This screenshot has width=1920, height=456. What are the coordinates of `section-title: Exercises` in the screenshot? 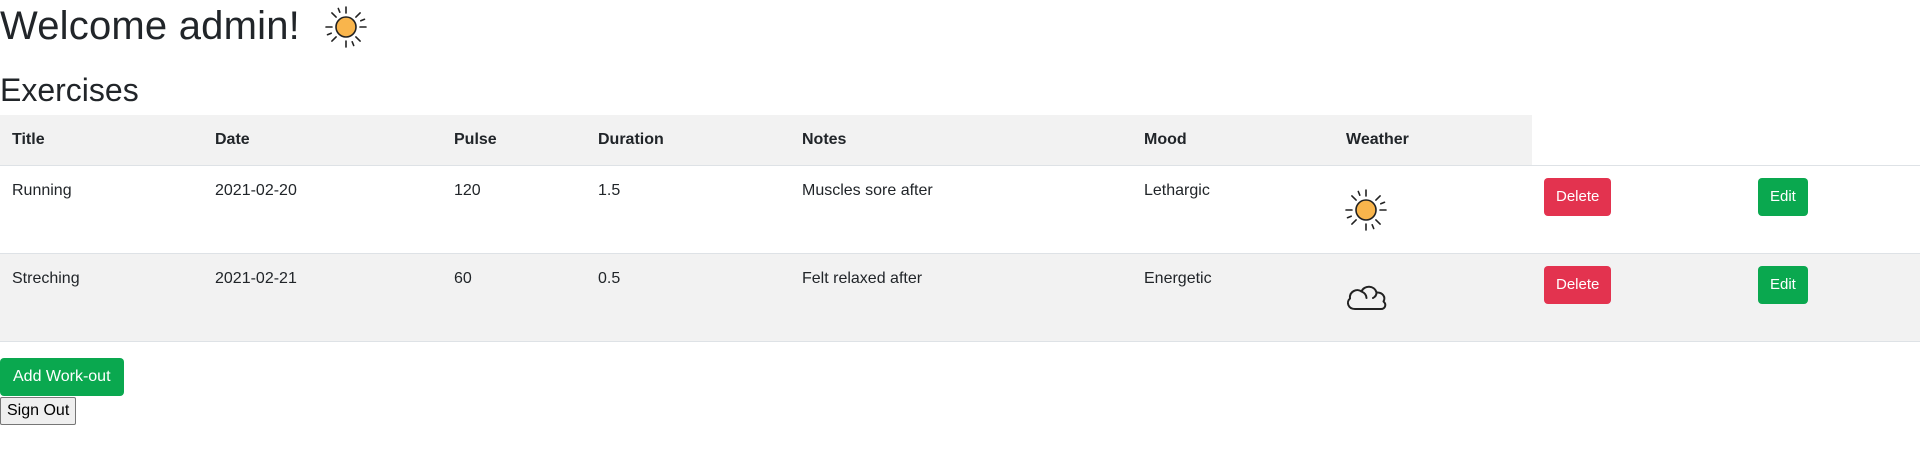 It's located at (69, 90).